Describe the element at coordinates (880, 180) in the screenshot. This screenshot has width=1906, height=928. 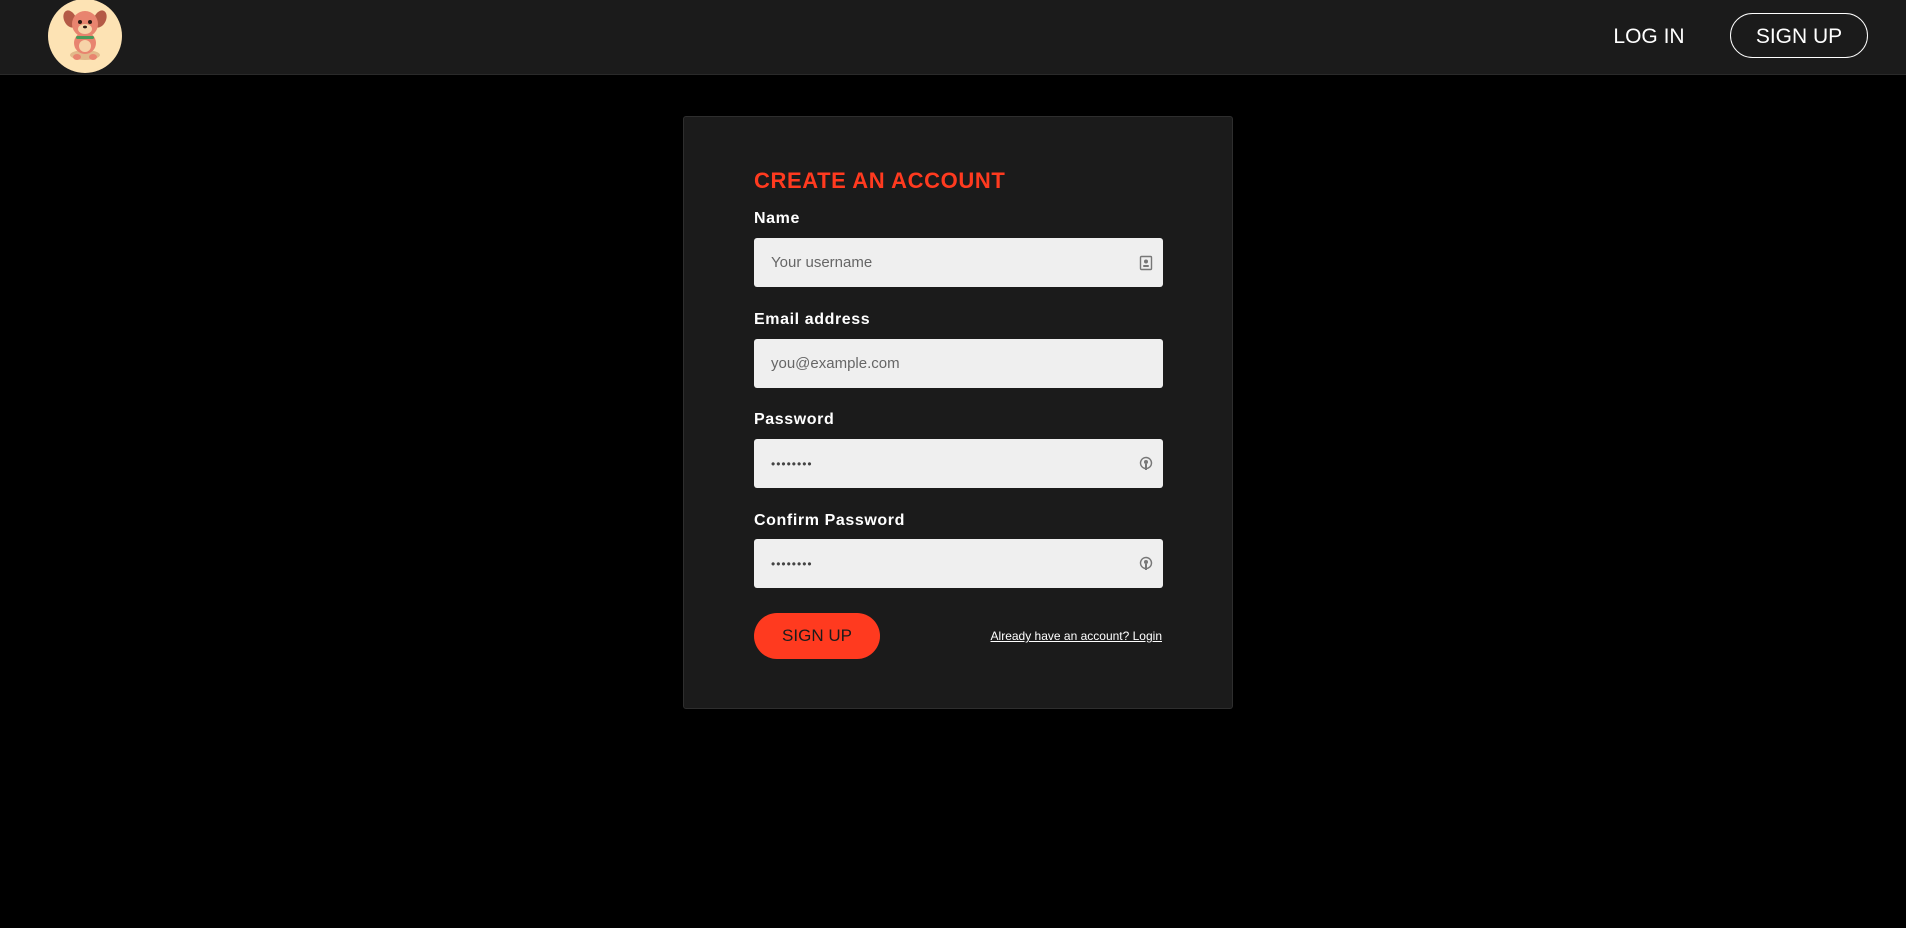
I see `form-title: CREATE AN ACCOUNT` at that location.